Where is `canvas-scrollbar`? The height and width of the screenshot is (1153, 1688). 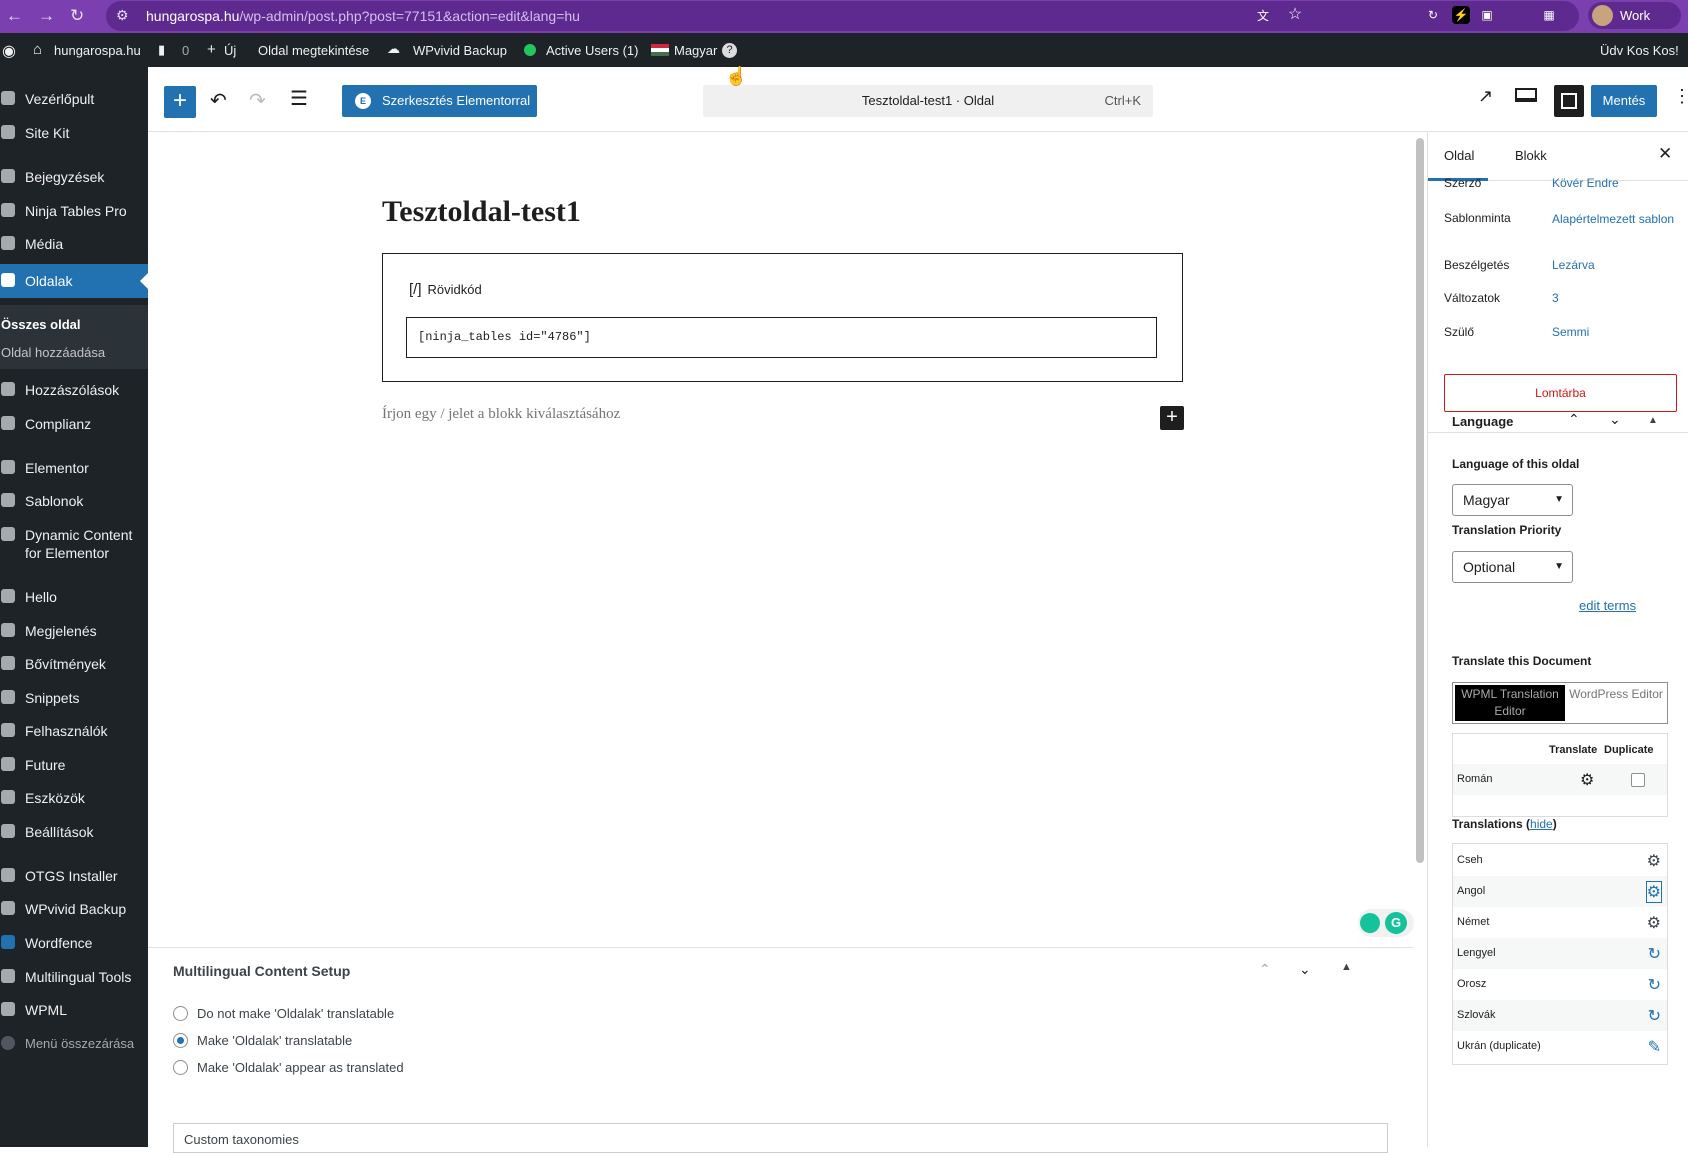 canvas-scrollbar is located at coordinates (1420, 500).